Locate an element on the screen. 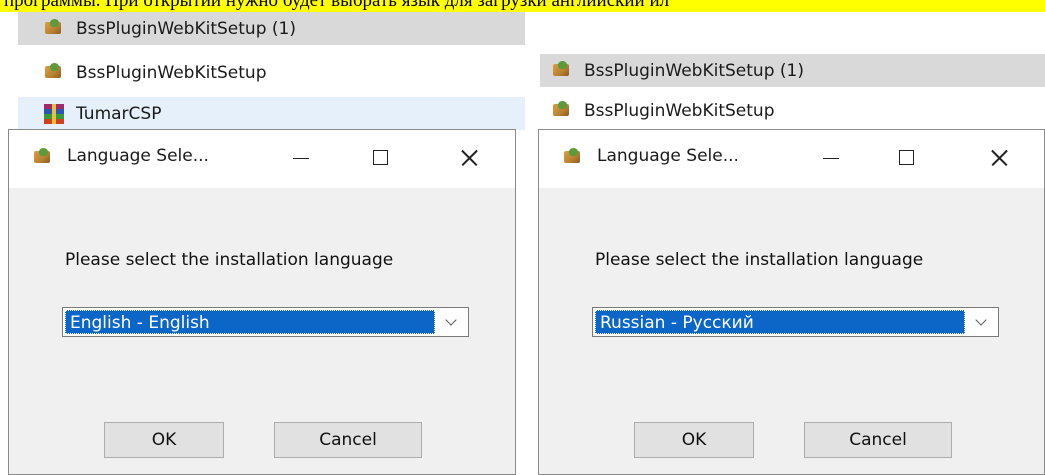 The height and width of the screenshot is (475, 1045). language-dropdown: English - English is located at coordinates (265, 322).